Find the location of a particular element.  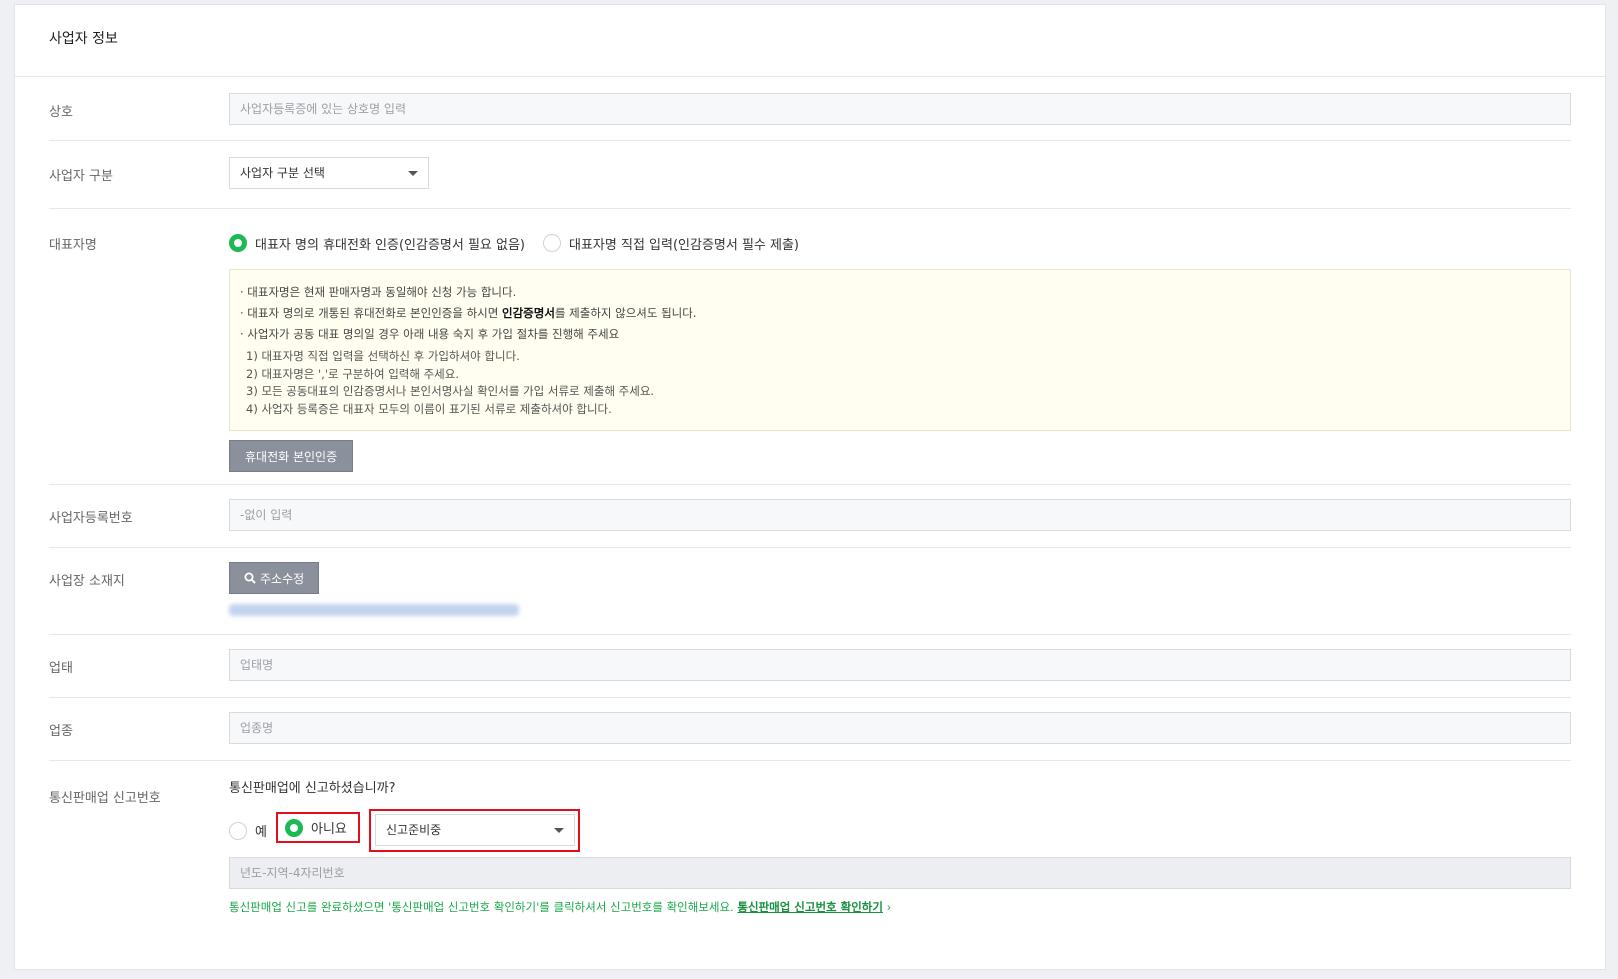

rep-label: 대표자명 is located at coordinates (73, 245).